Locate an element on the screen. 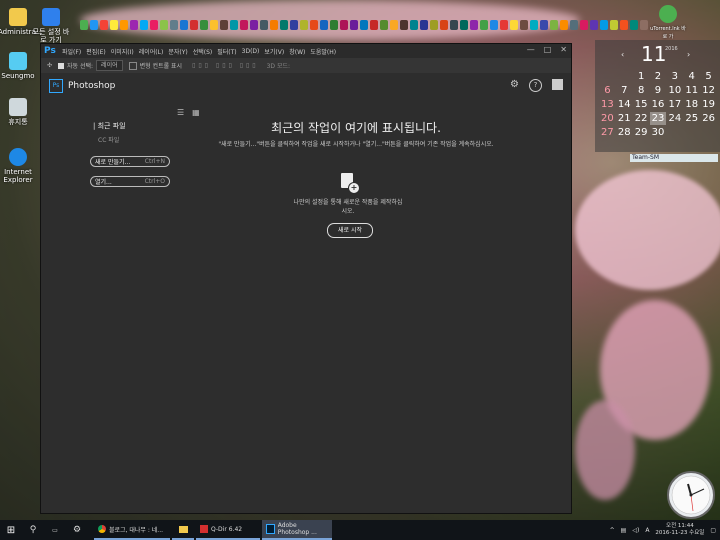 This screenshot has width=720, height=540. menu-3d: 3D(D) is located at coordinates (251, 51).